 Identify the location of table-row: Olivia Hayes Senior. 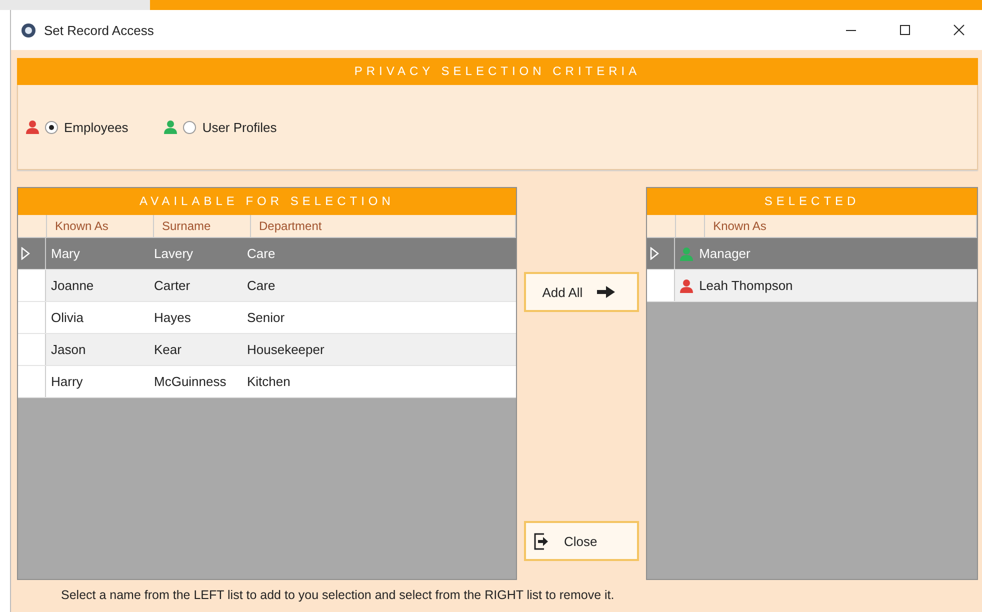
(267, 318).